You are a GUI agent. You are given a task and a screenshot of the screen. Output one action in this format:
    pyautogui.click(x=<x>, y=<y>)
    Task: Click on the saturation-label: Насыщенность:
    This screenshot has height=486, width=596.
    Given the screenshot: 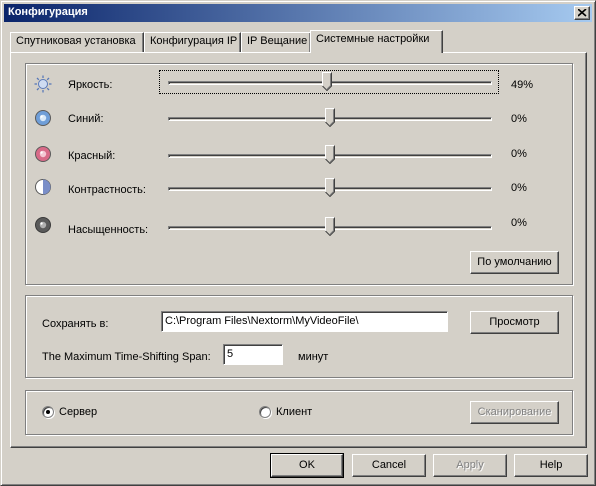 What is the action you would take?
    pyautogui.click(x=108, y=230)
    